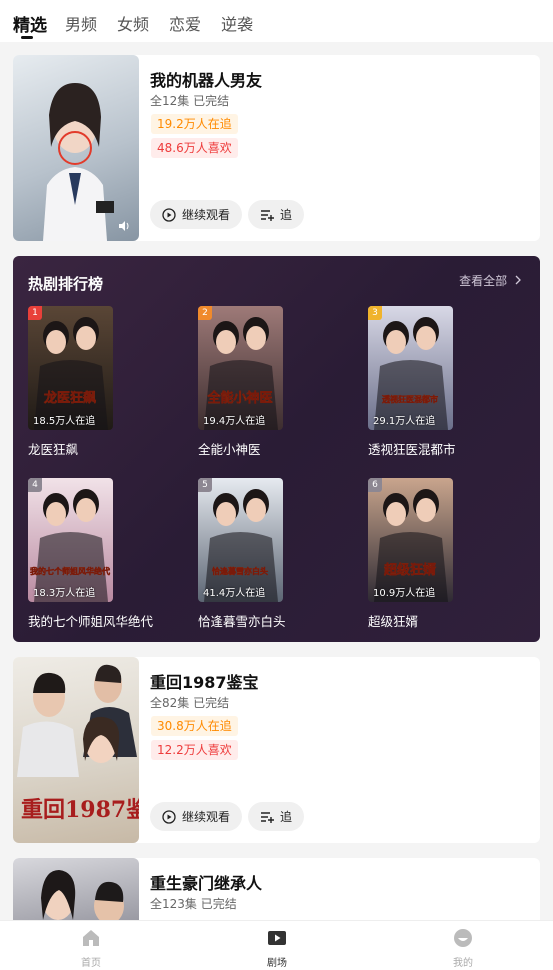 The image size is (553, 970). I want to click on bottom-navigation: 首页 剧场 我的, so click(276, 945).